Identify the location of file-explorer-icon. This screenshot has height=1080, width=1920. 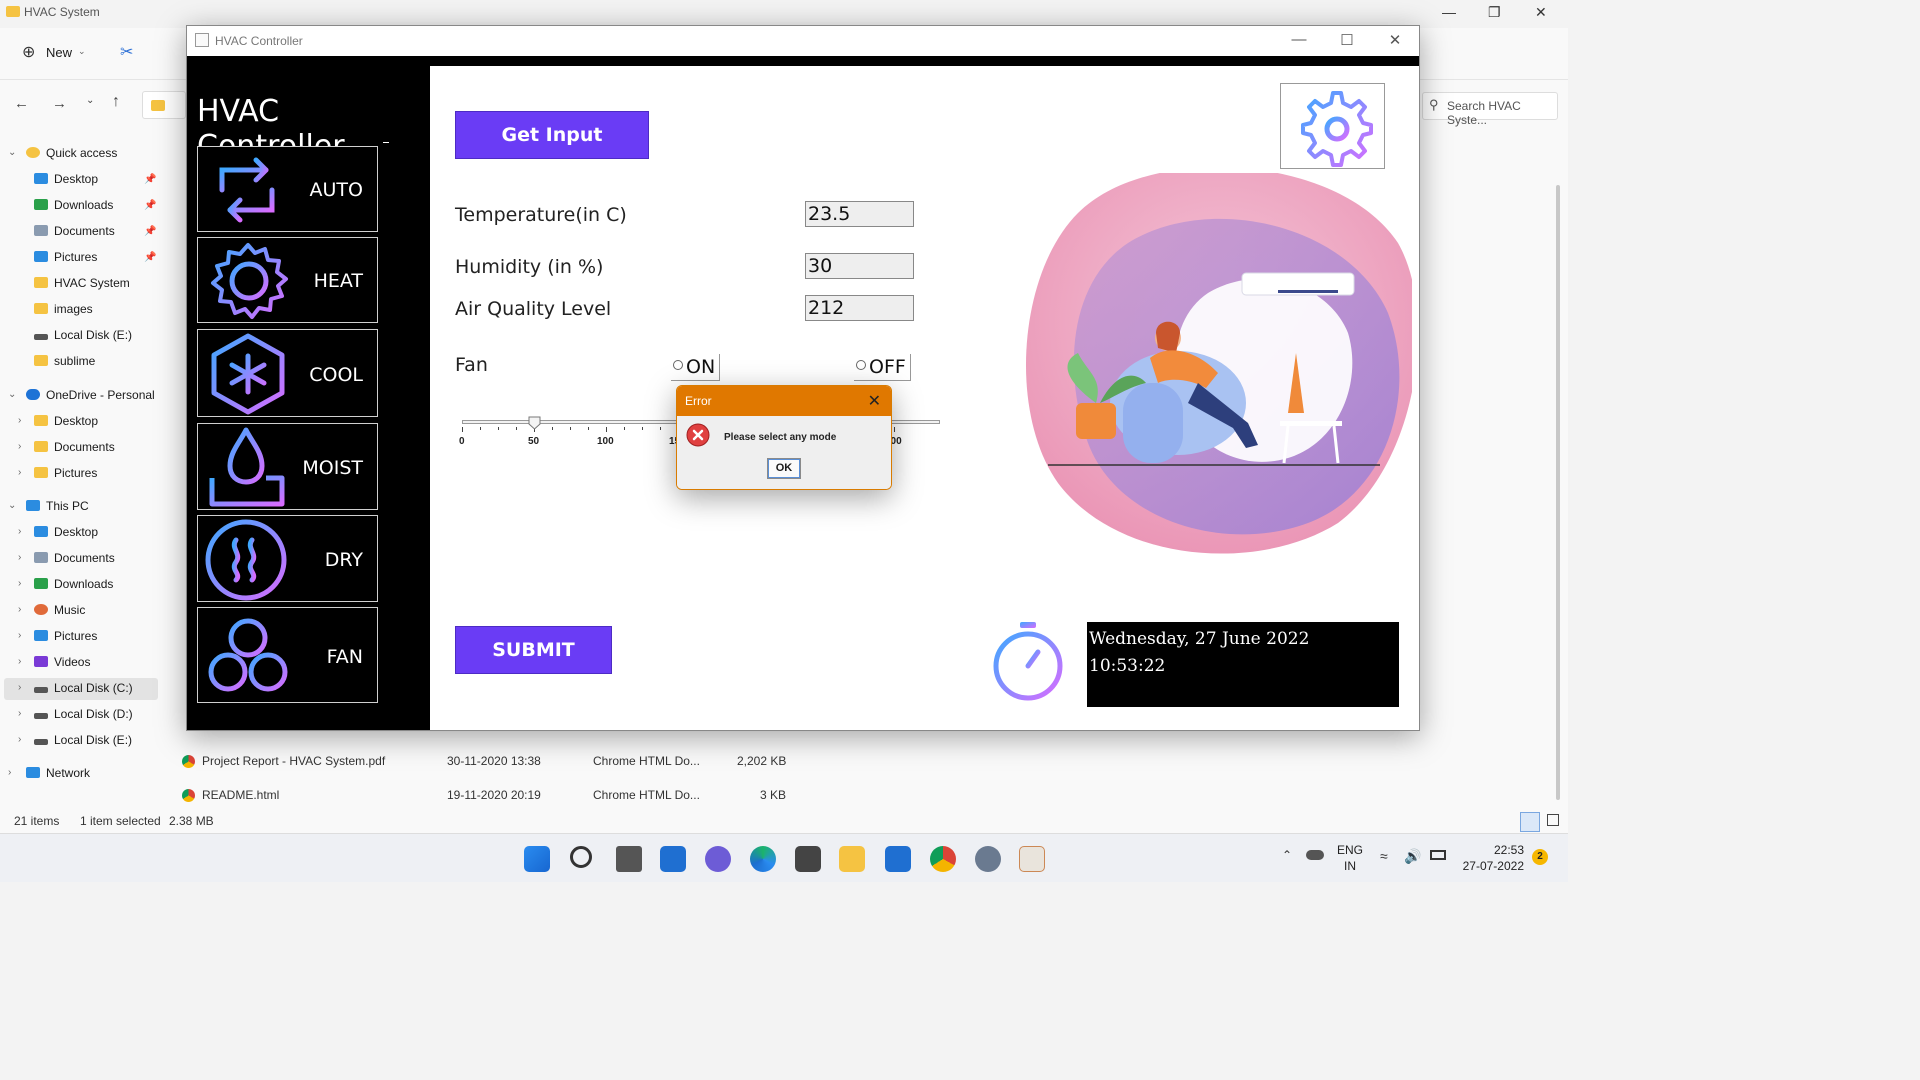
(852, 859).